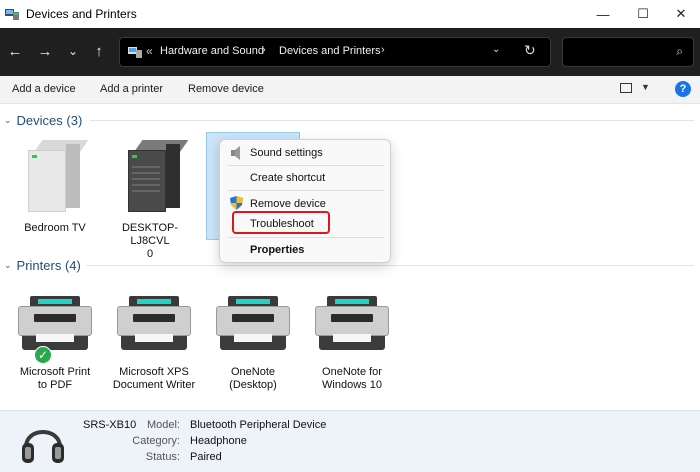  I want to click on add-device-button: Add a device, so click(44, 89).